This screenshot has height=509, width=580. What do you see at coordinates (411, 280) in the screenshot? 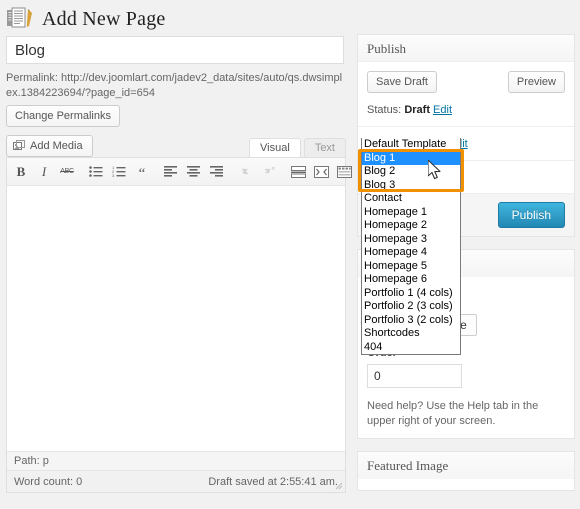
I see `template-option: Homepage 6` at bounding box center [411, 280].